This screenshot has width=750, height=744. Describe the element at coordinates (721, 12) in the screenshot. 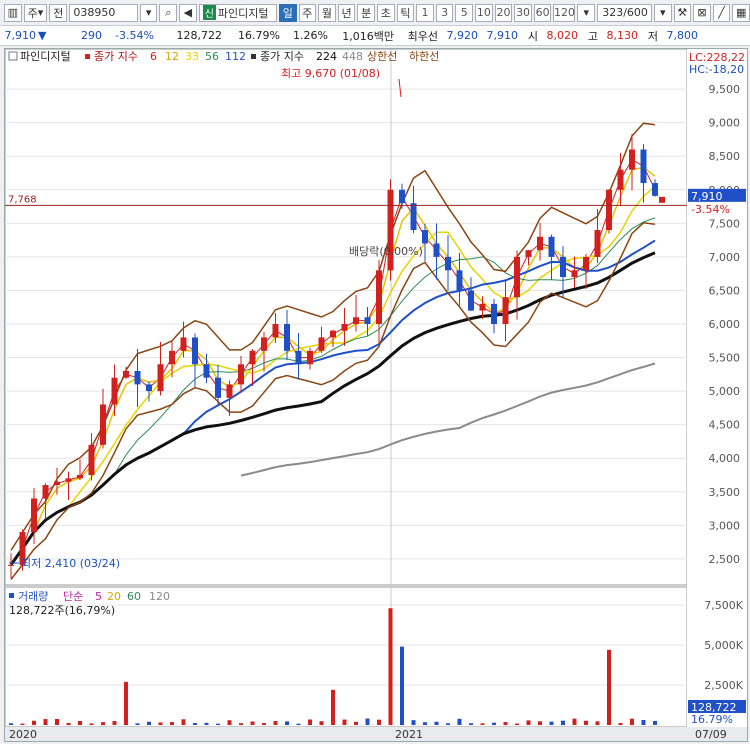

I see `draw-icon: ╱` at that location.